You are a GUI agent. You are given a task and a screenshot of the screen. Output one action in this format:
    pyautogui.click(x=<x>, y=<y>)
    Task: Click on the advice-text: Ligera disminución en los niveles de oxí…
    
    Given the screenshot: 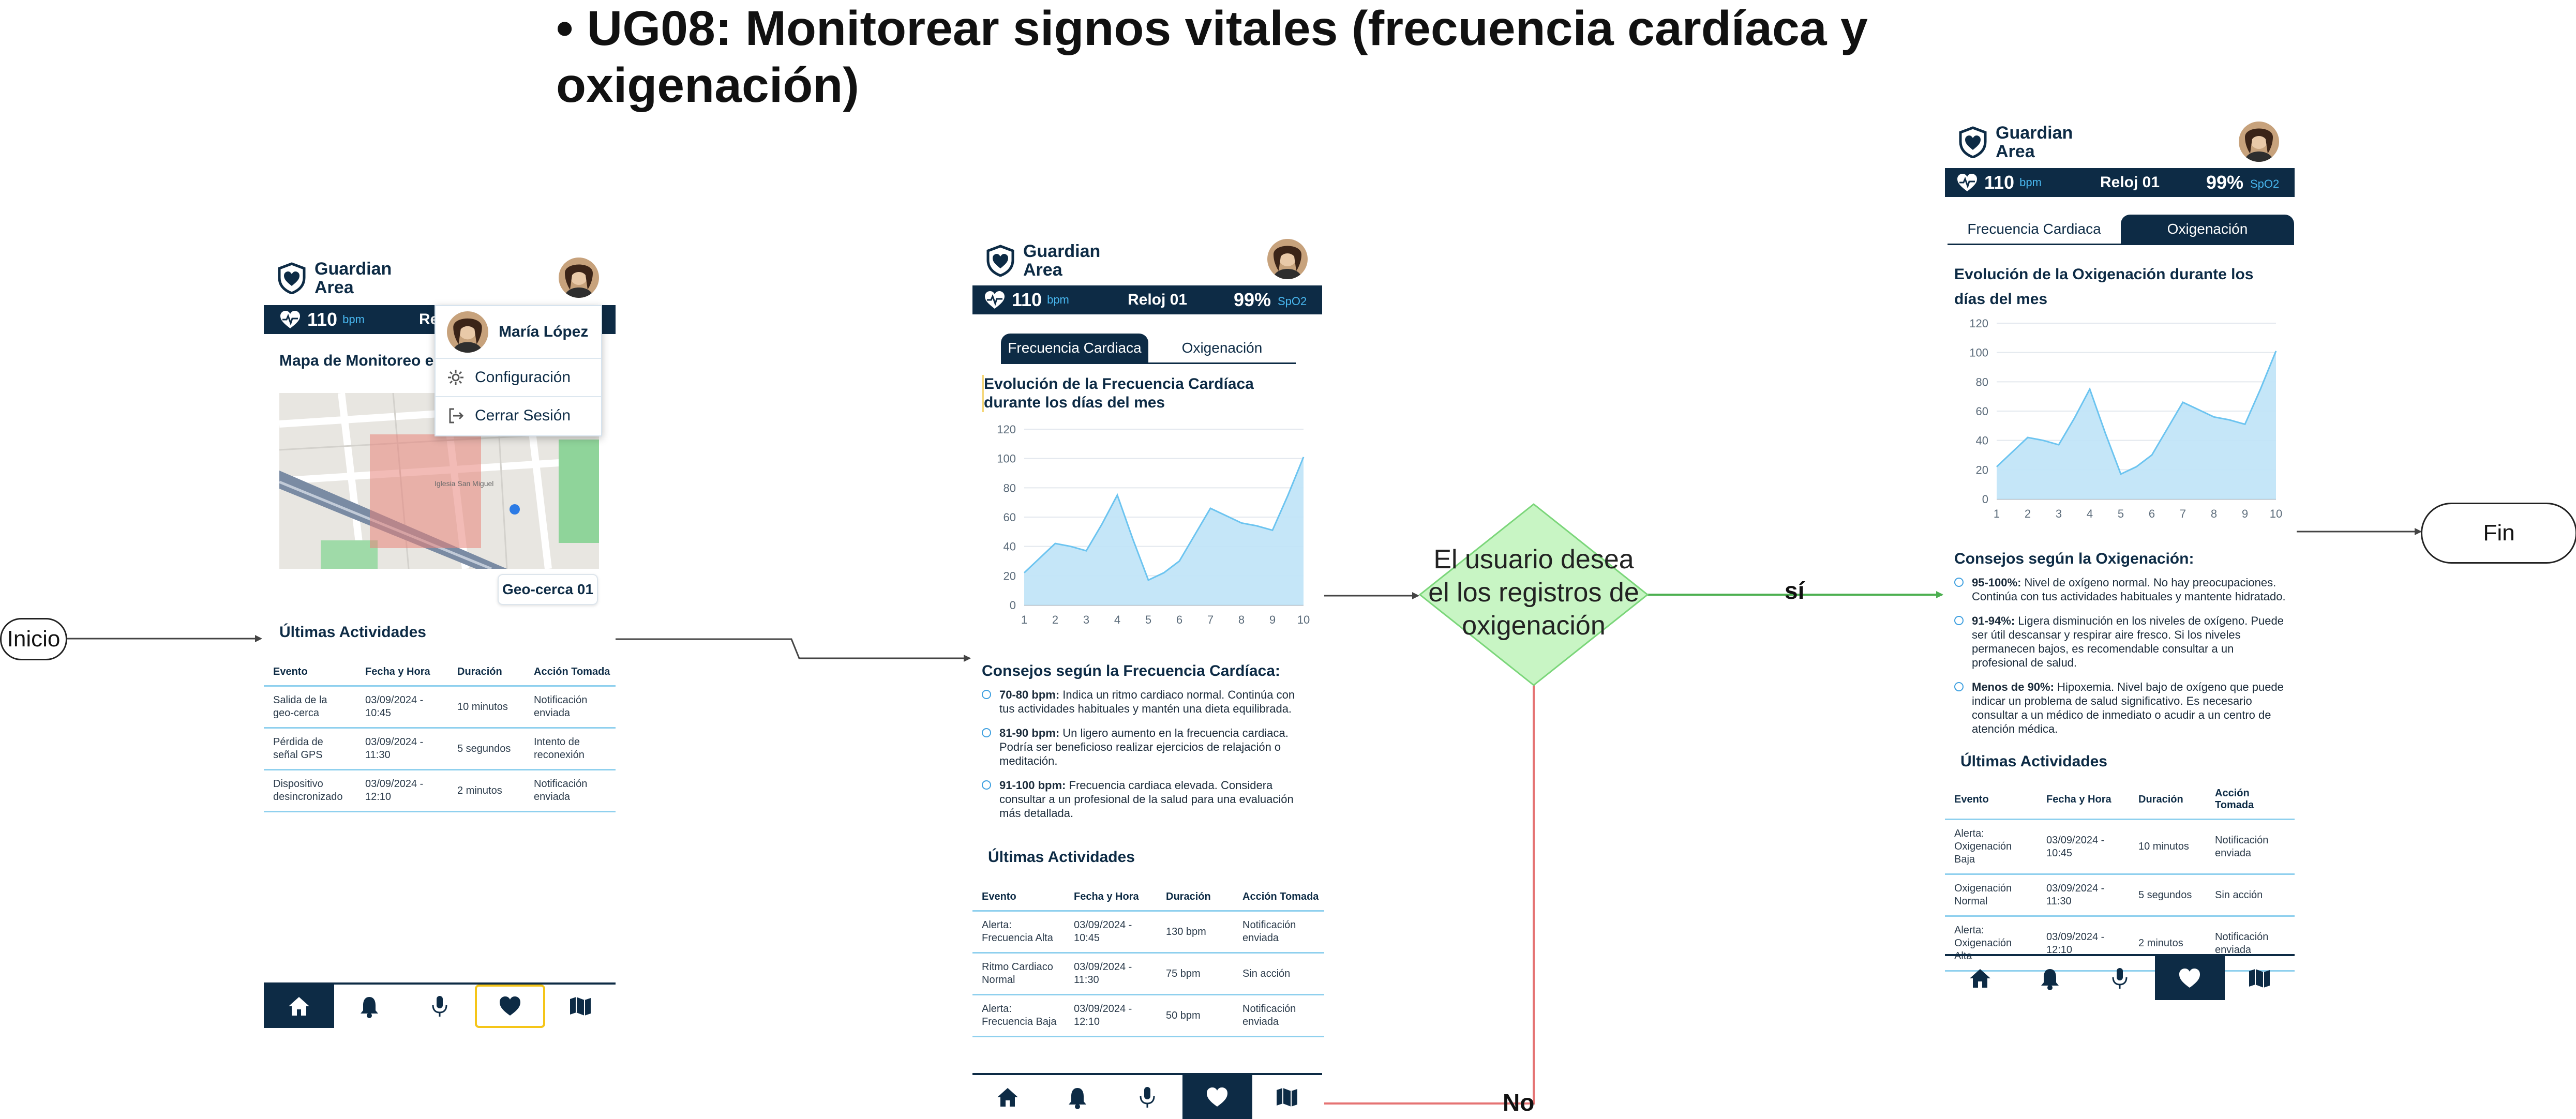 What is the action you would take?
    pyautogui.click(x=2128, y=642)
    